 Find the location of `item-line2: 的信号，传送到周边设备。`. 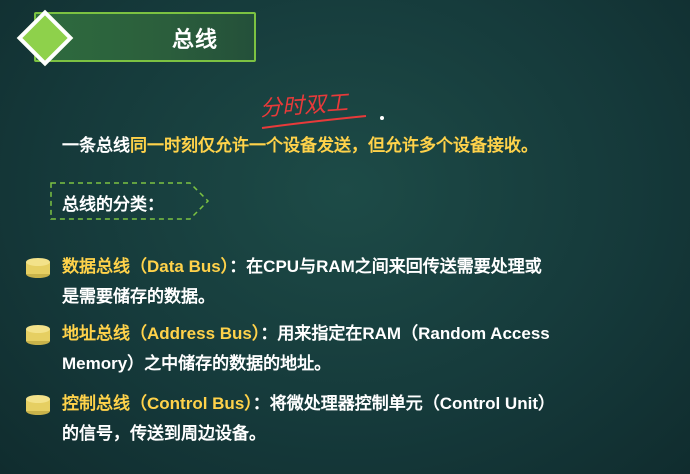

item-line2: 的信号，传送到周边设备。 is located at coordinates (164, 433).